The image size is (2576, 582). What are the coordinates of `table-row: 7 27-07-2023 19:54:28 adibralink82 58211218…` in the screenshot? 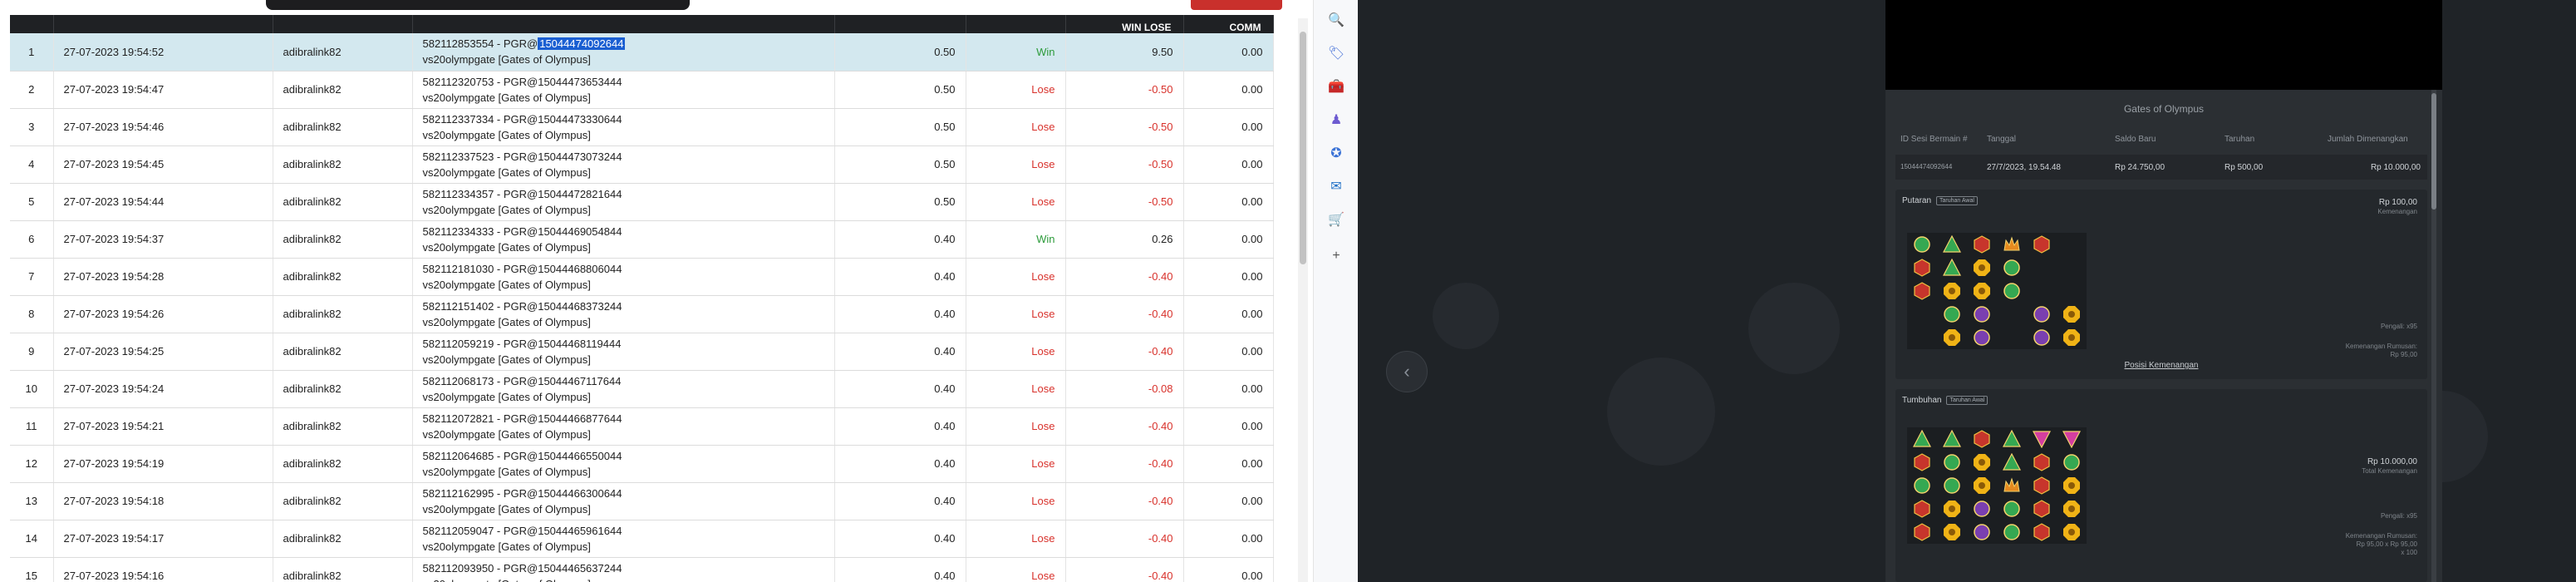 It's located at (642, 277).